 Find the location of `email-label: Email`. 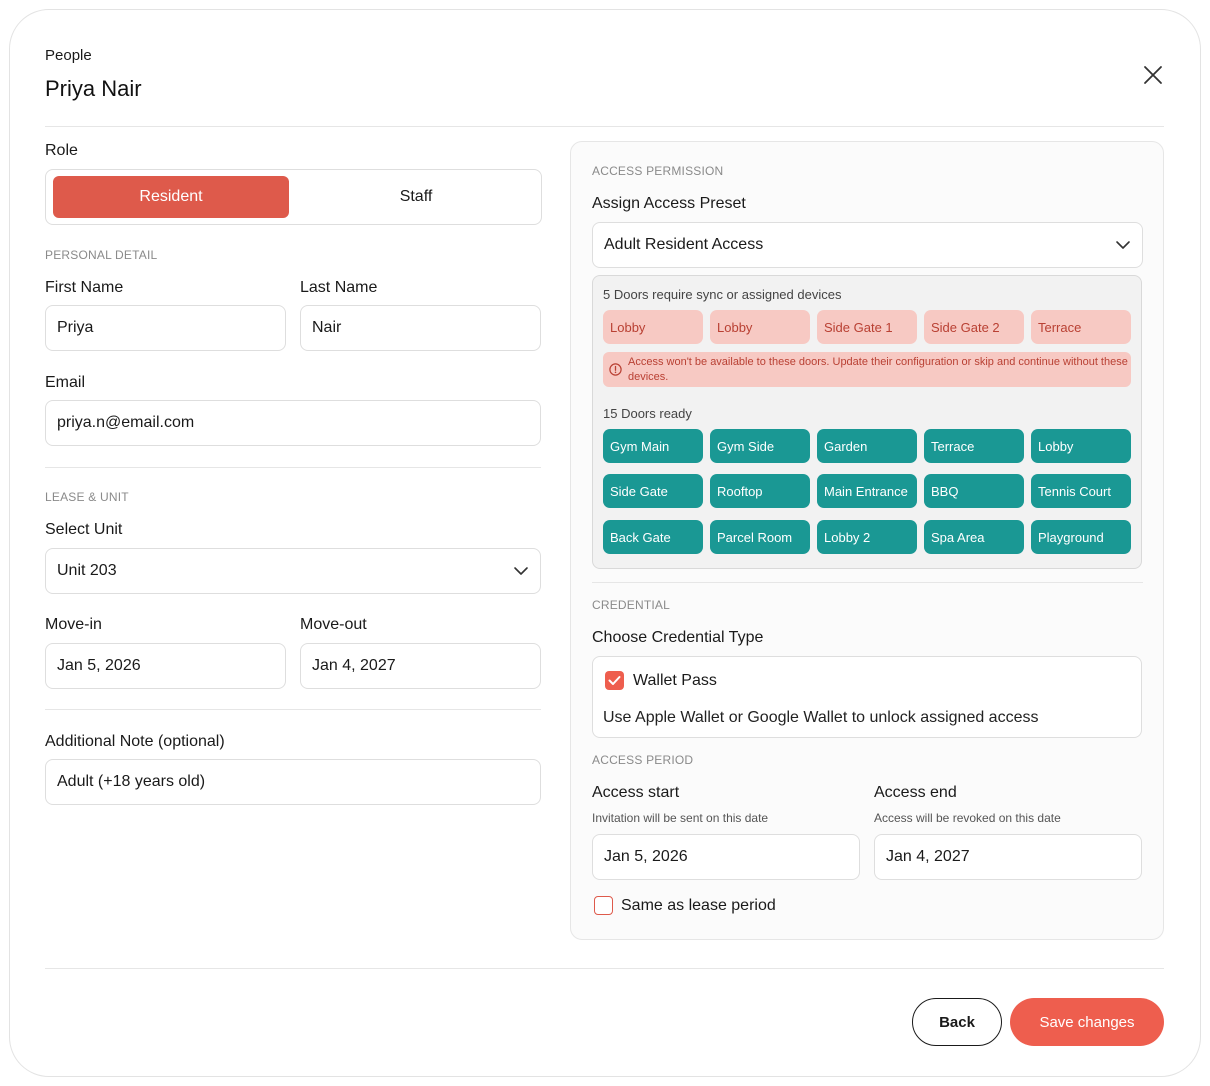

email-label: Email is located at coordinates (65, 382).